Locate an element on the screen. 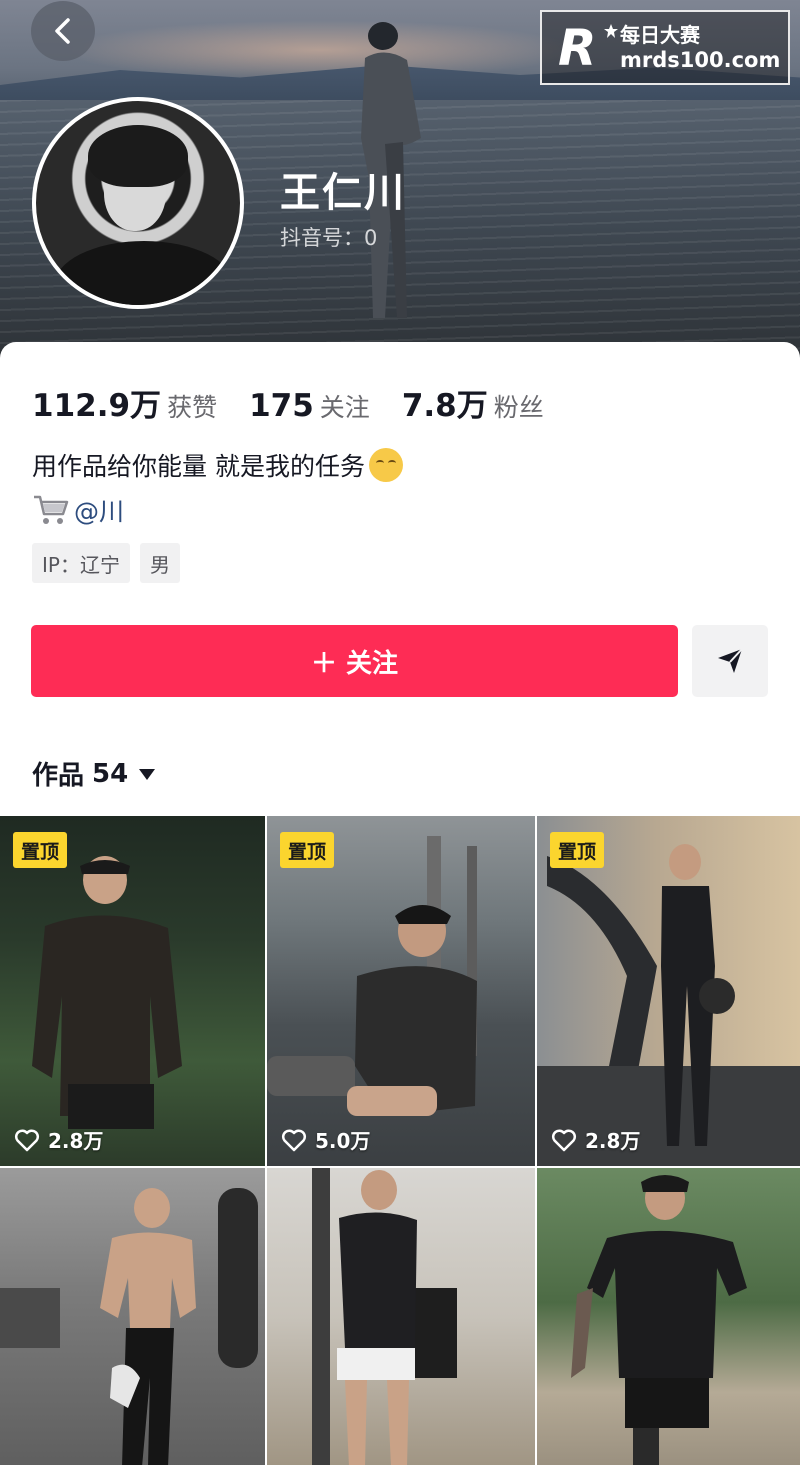 This screenshot has width=800, height=1465. avatar-body is located at coordinates (144, 273).